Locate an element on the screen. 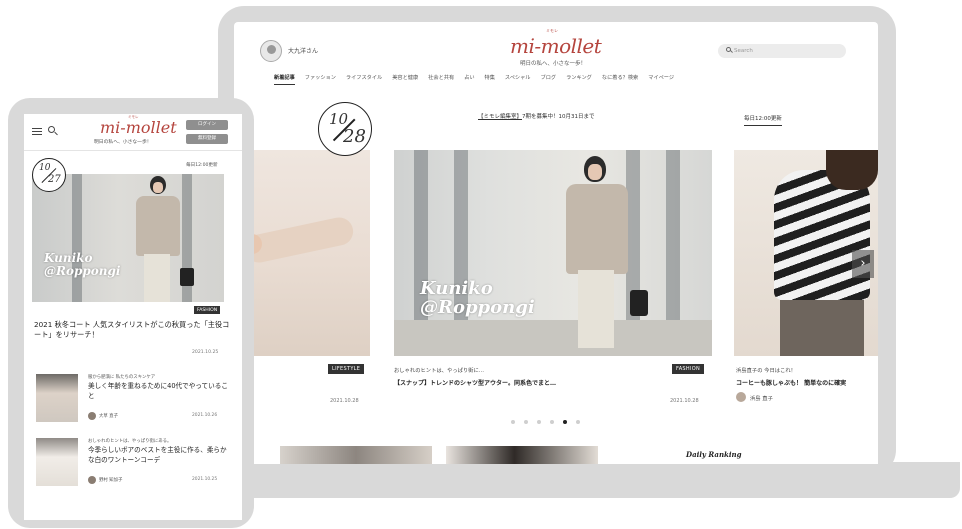 The height and width of the screenshot is (529, 962). overlay-line-1: Kuniko is located at coordinates (68, 258).